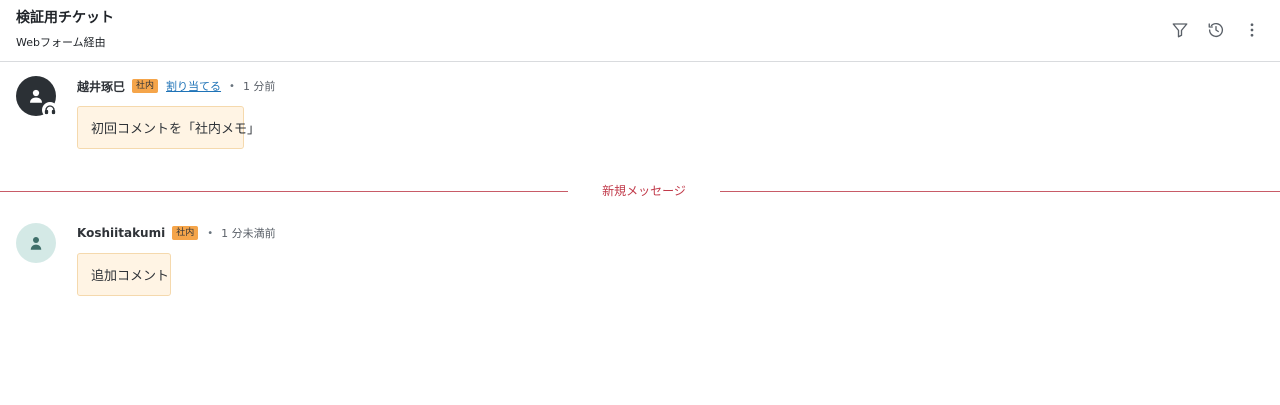 This screenshot has height=405, width=1280. I want to click on divider-line-right, so click(1000, 191).